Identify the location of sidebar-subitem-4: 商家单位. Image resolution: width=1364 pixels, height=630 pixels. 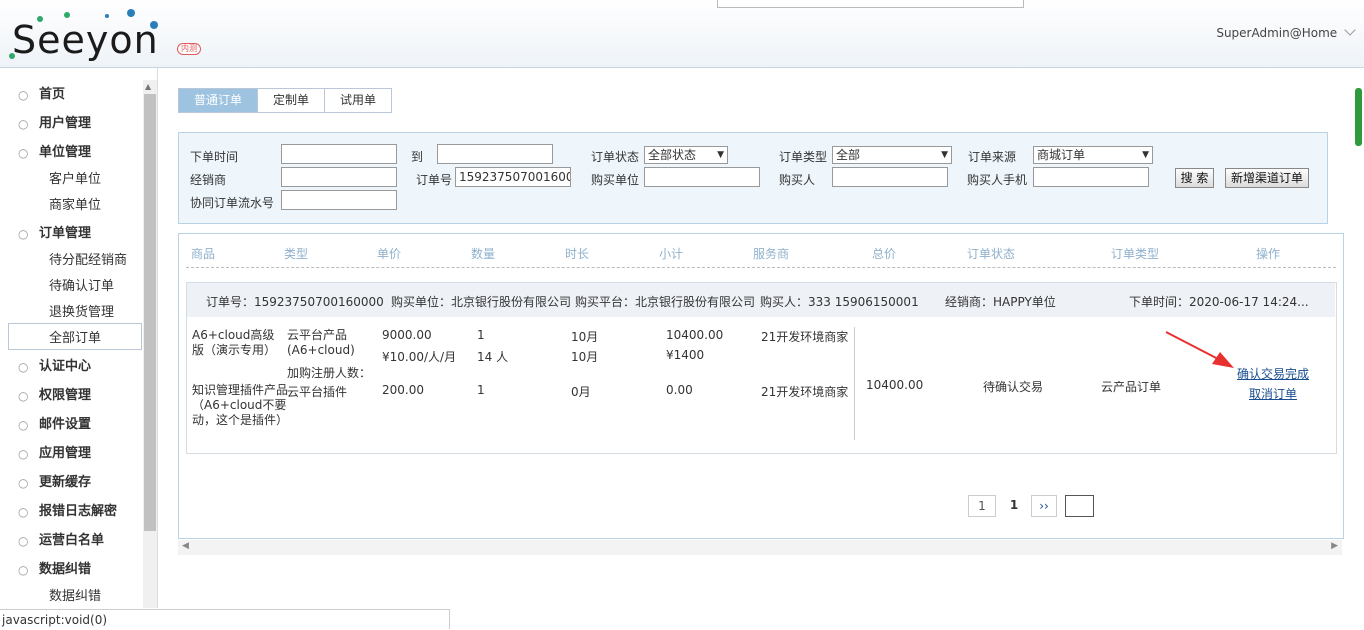
(75, 206).